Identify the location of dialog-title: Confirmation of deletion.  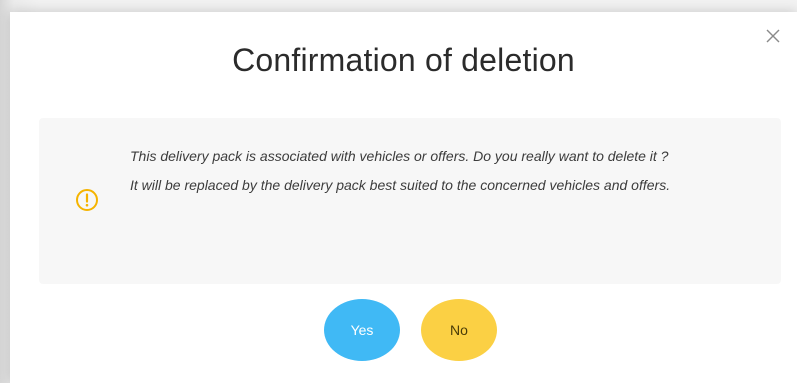
(403, 60).